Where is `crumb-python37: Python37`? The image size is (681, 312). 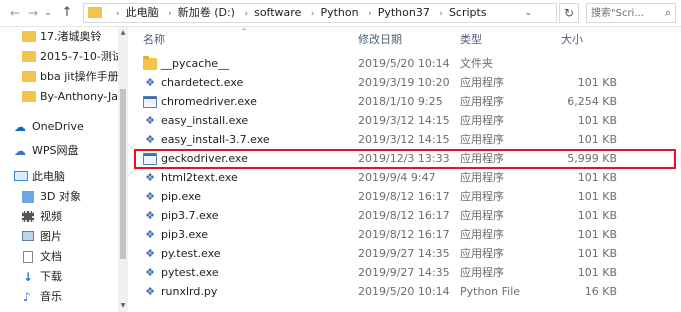 crumb-python37: Python37 is located at coordinates (404, 12).